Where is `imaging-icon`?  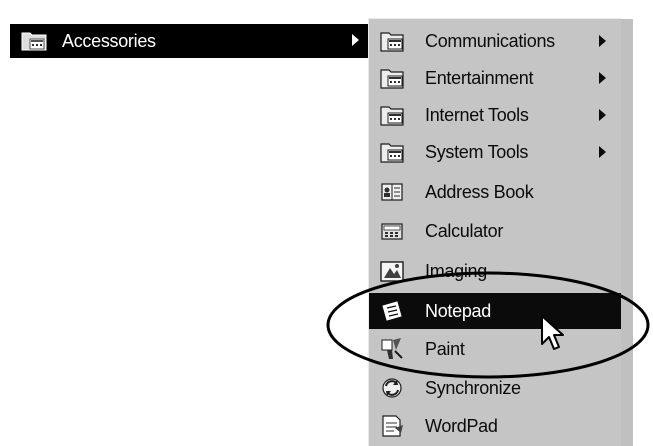
imaging-icon is located at coordinates (392, 271).